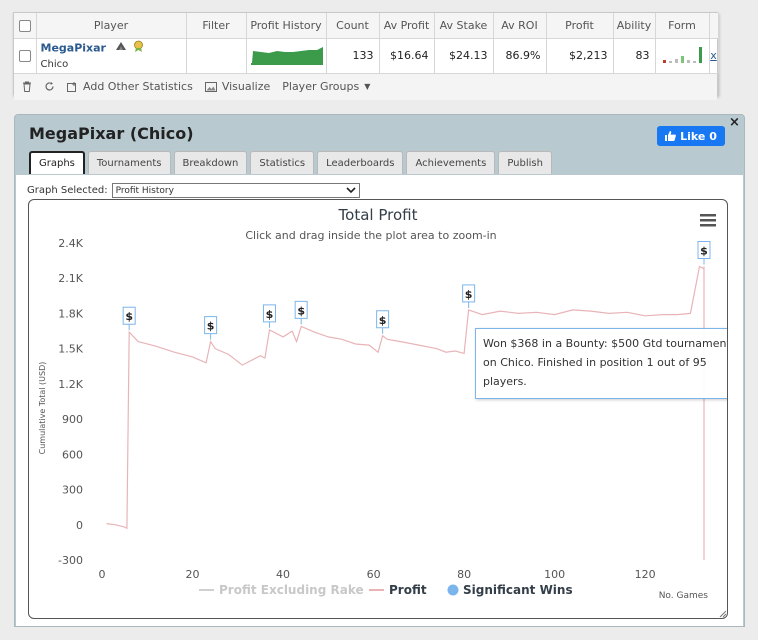 The height and width of the screenshot is (640, 758). Describe the element at coordinates (73, 47) in the screenshot. I see `player-name-link: MegaPixar` at that location.